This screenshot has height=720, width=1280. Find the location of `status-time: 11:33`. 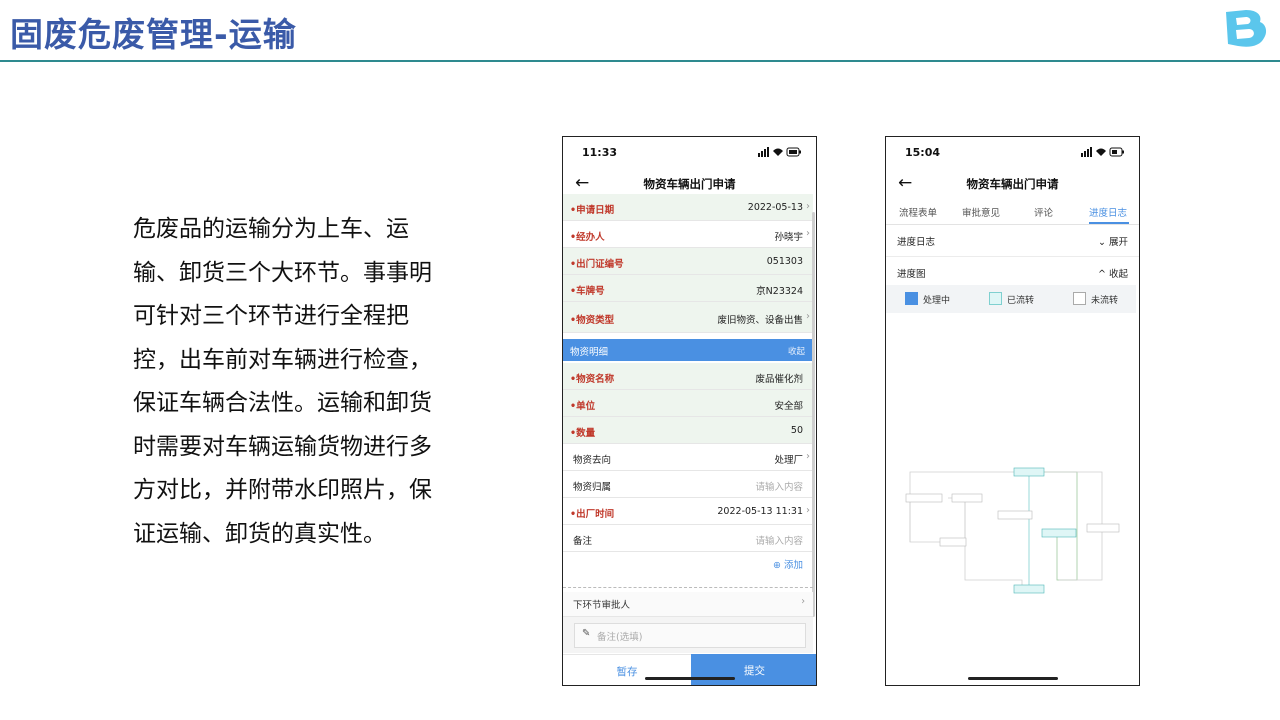

status-time: 11:33 is located at coordinates (600, 152).